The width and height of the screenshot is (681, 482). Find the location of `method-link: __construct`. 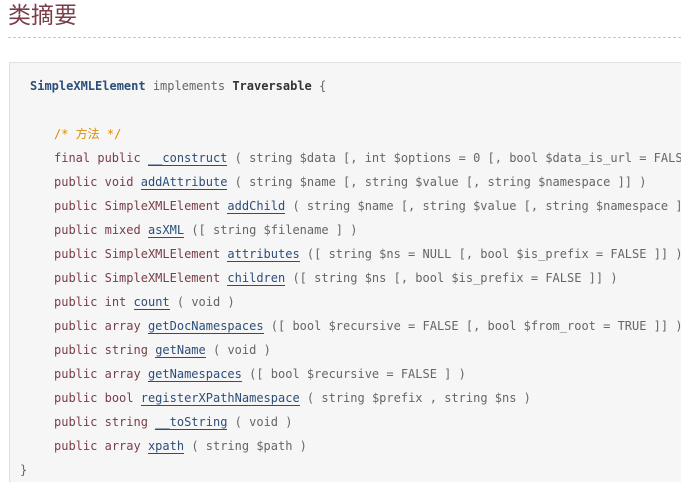

method-link: __construct is located at coordinates (187, 158).